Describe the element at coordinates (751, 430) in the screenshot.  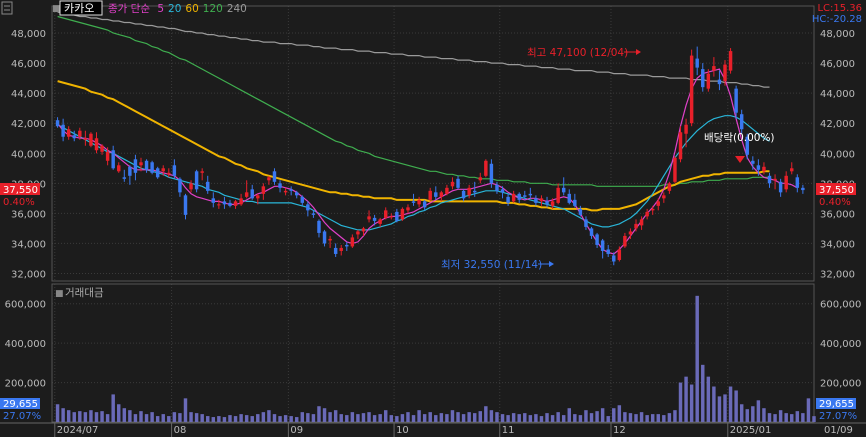
I see `date-tick-label: 2025/01` at that location.